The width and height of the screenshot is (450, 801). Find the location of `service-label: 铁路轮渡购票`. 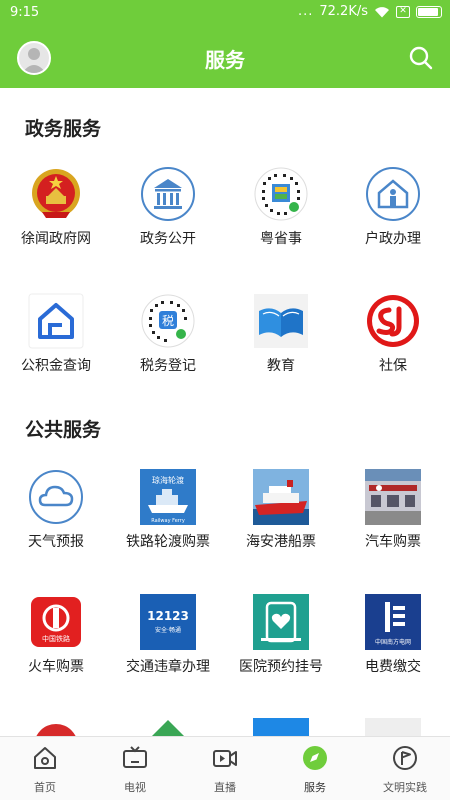

service-label: 铁路轮渡购票 is located at coordinates (168, 542).